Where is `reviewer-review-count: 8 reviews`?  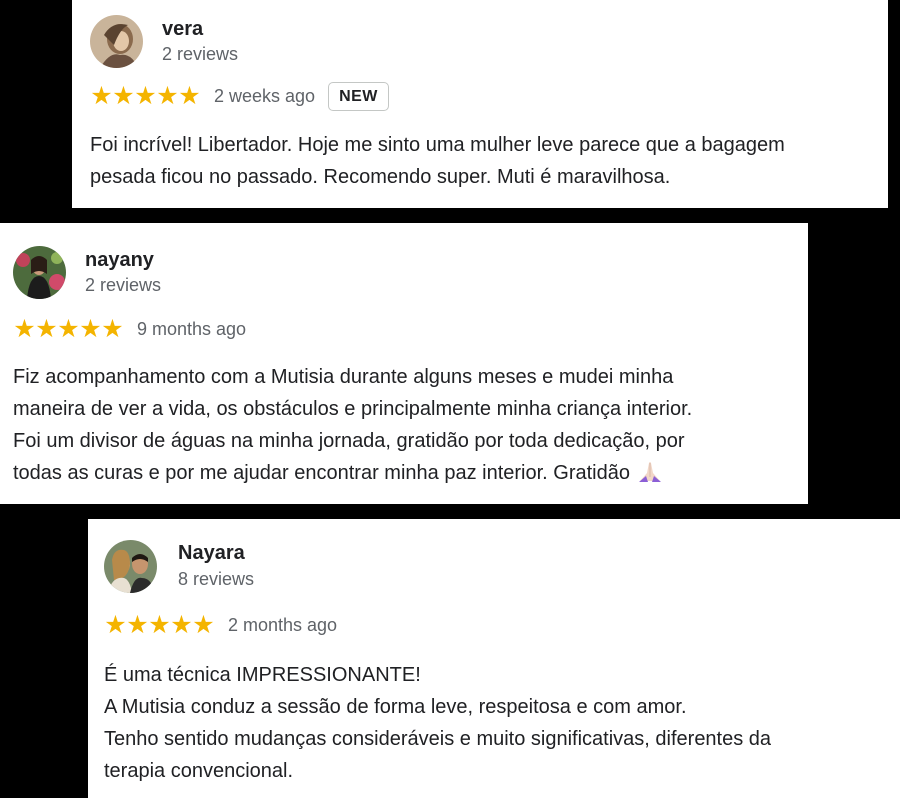
reviewer-review-count: 8 reviews is located at coordinates (216, 579).